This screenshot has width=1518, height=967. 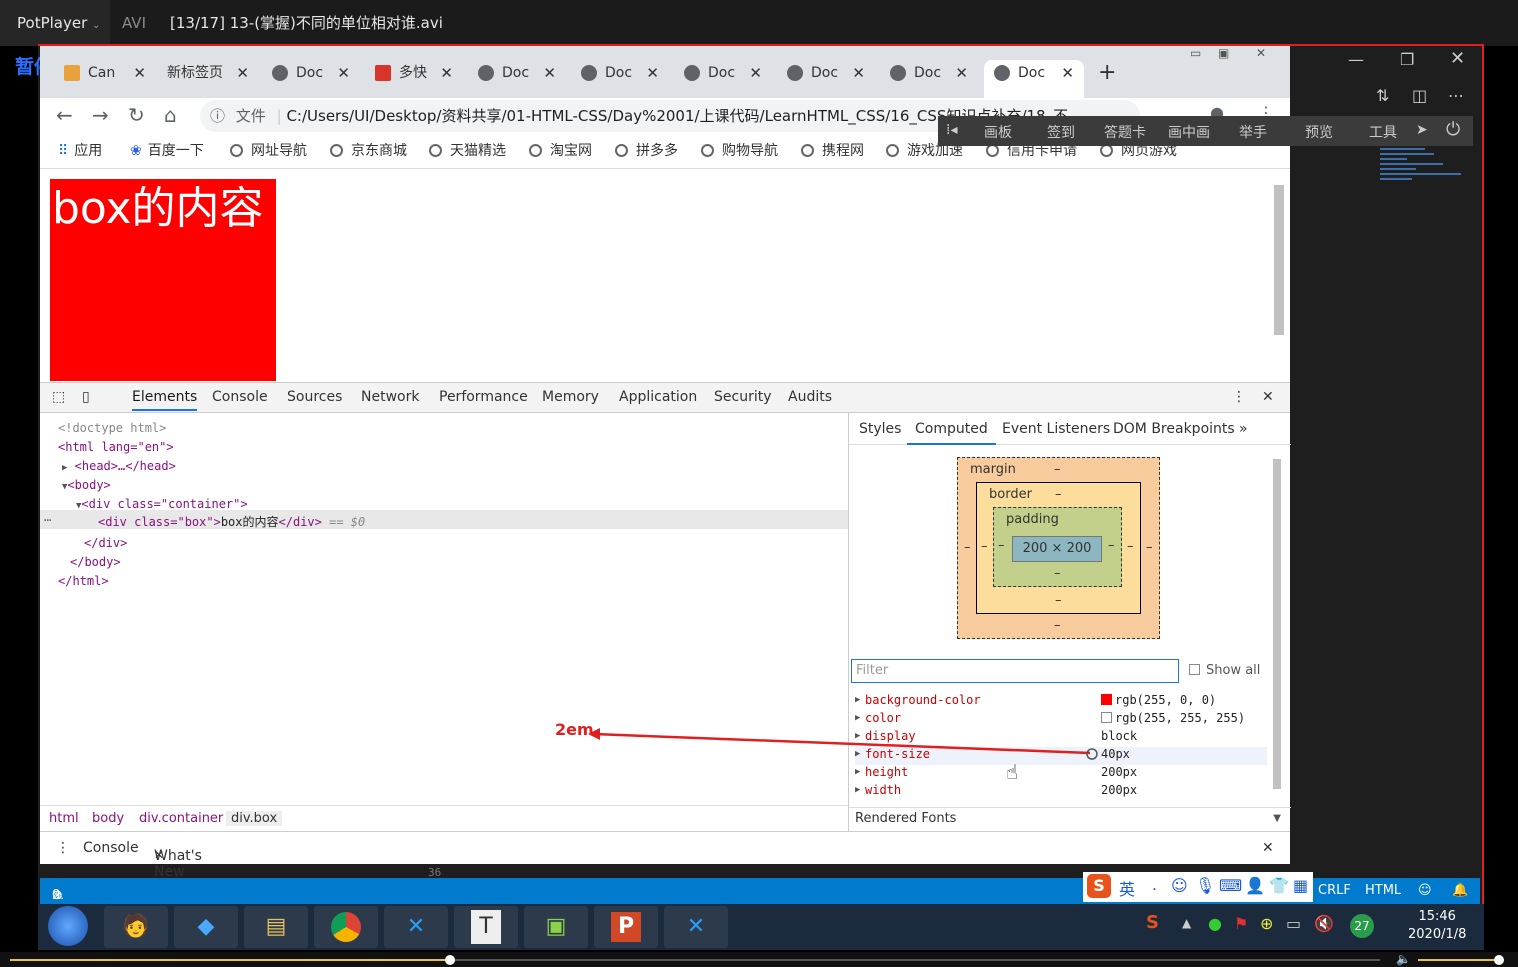 What do you see at coordinates (570, 397) in the screenshot?
I see `tab-memory: Memory` at bounding box center [570, 397].